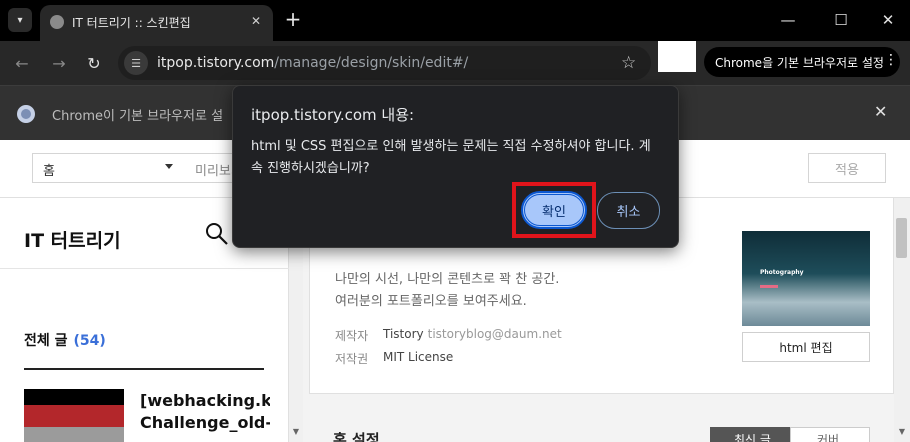  I want to click on author-email: tistoryblog@daum.net, so click(494, 334).